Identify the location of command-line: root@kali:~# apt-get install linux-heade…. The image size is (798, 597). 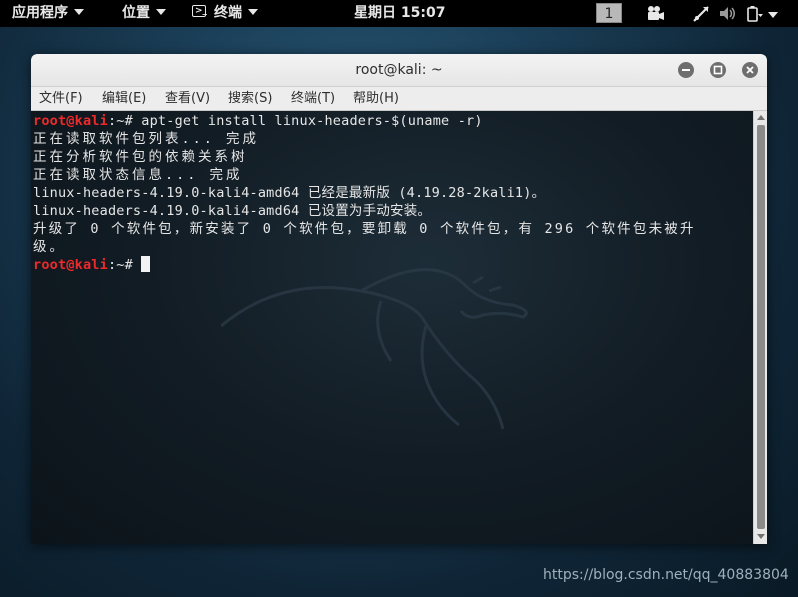
(258, 121).